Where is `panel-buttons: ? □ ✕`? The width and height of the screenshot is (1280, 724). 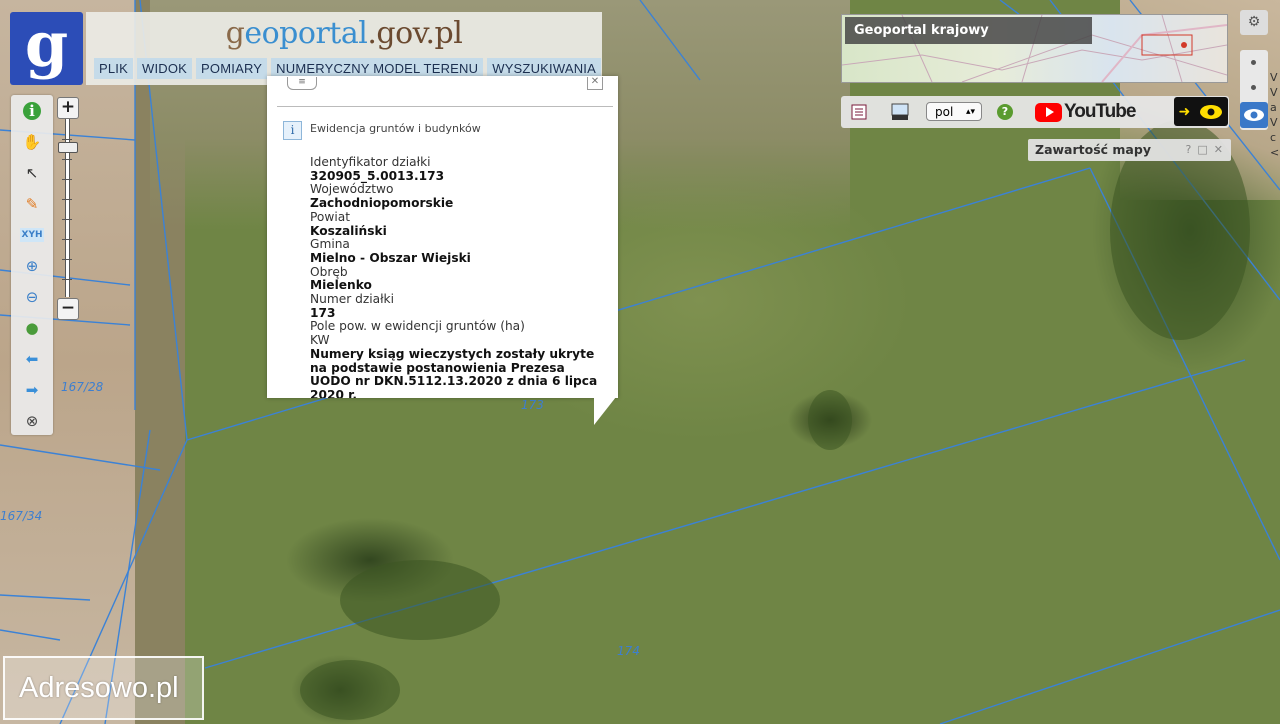 panel-buttons: ? □ ✕ is located at coordinates (1204, 149).